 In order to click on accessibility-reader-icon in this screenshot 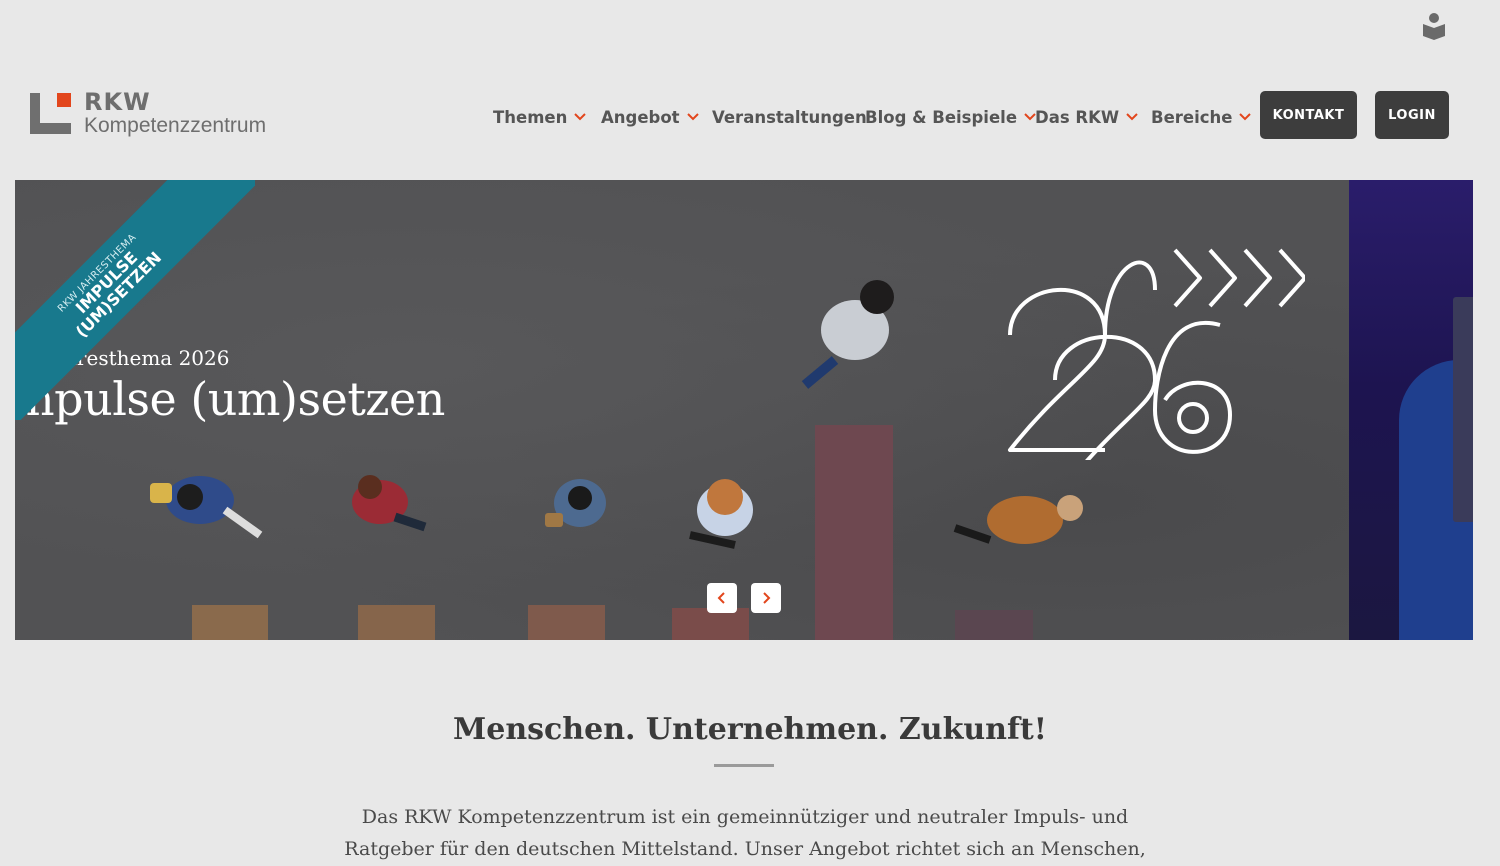, I will do `click(1434, 26)`.